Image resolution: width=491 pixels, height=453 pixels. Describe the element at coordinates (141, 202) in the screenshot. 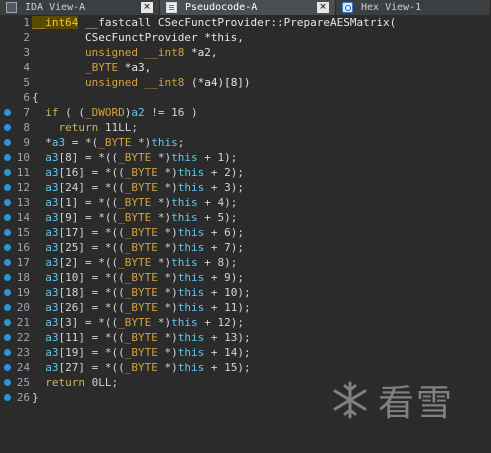

I see `code-text: a3[1] = *((_BYTE *)this + 4);` at that location.